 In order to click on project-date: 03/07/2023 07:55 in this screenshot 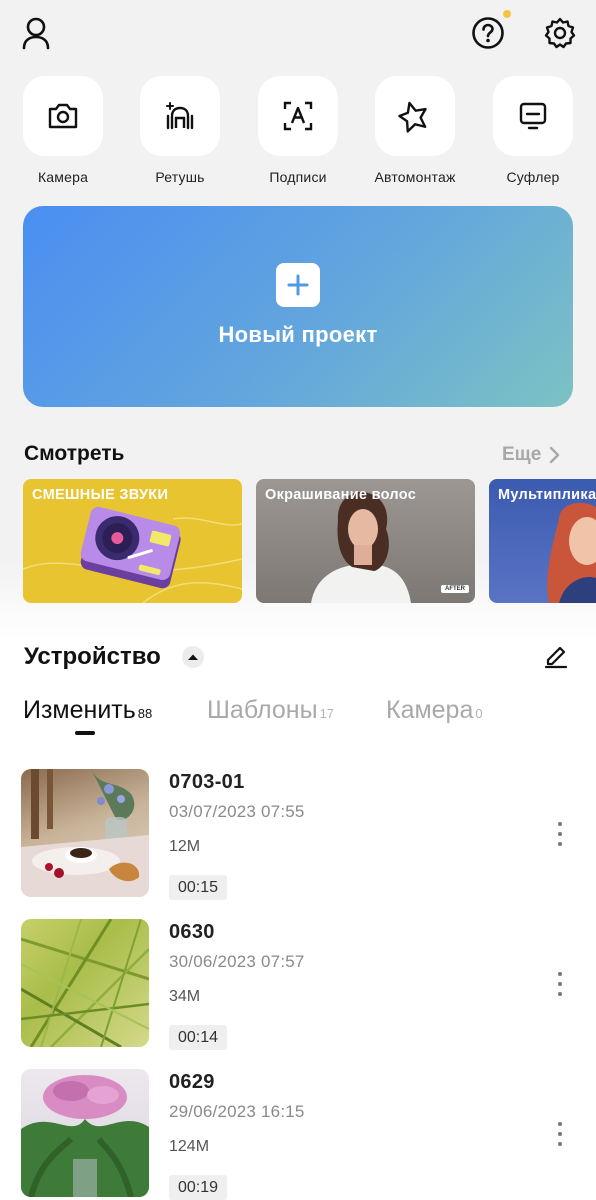, I will do `click(237, 811)`.